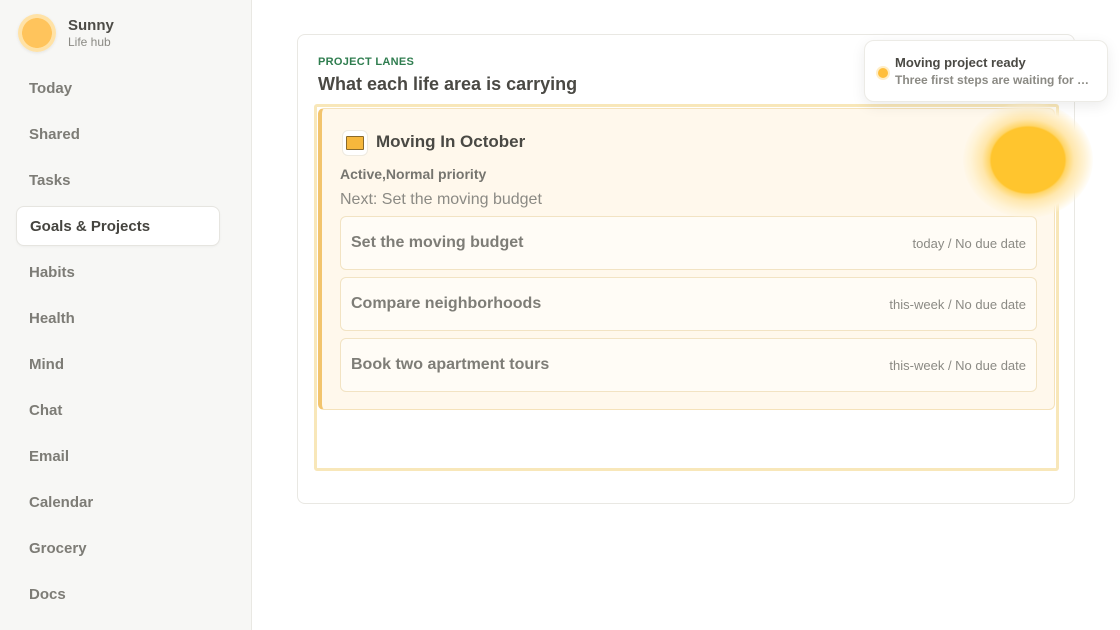 The height and width of the screenshot is (630, 1120). What do you see at coordinates (355, 143) in the screenshot?
I see `folder-icon` at bounding box center [355, 143].